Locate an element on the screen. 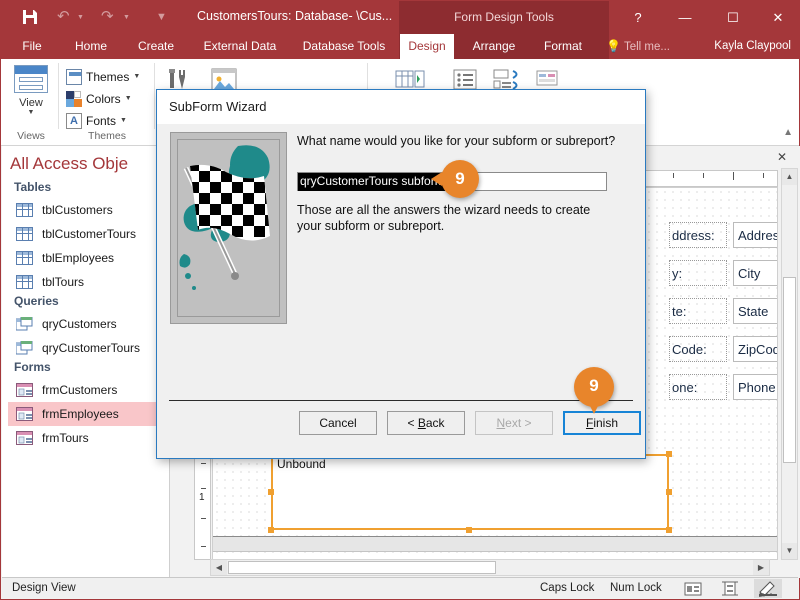 This screenshot has width=800, height=600. scroll-left-icon: ◀ is located at coordinates (219, 567).